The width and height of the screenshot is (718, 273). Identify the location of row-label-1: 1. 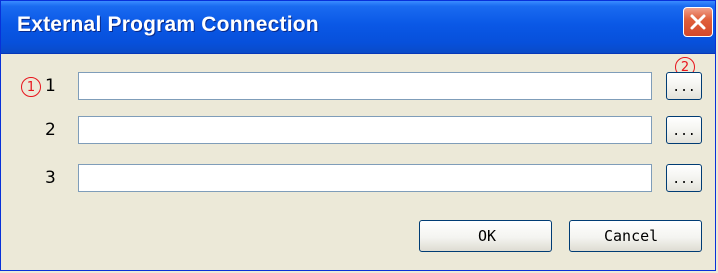
(50, 86).